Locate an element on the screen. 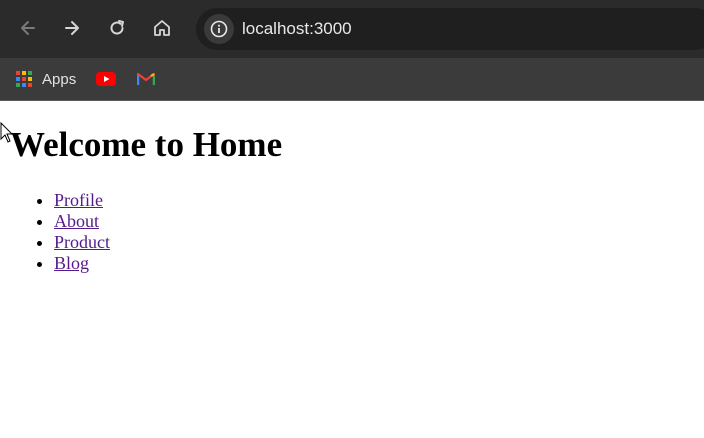  profile-link: Profile is located at coordinates (78, 200).